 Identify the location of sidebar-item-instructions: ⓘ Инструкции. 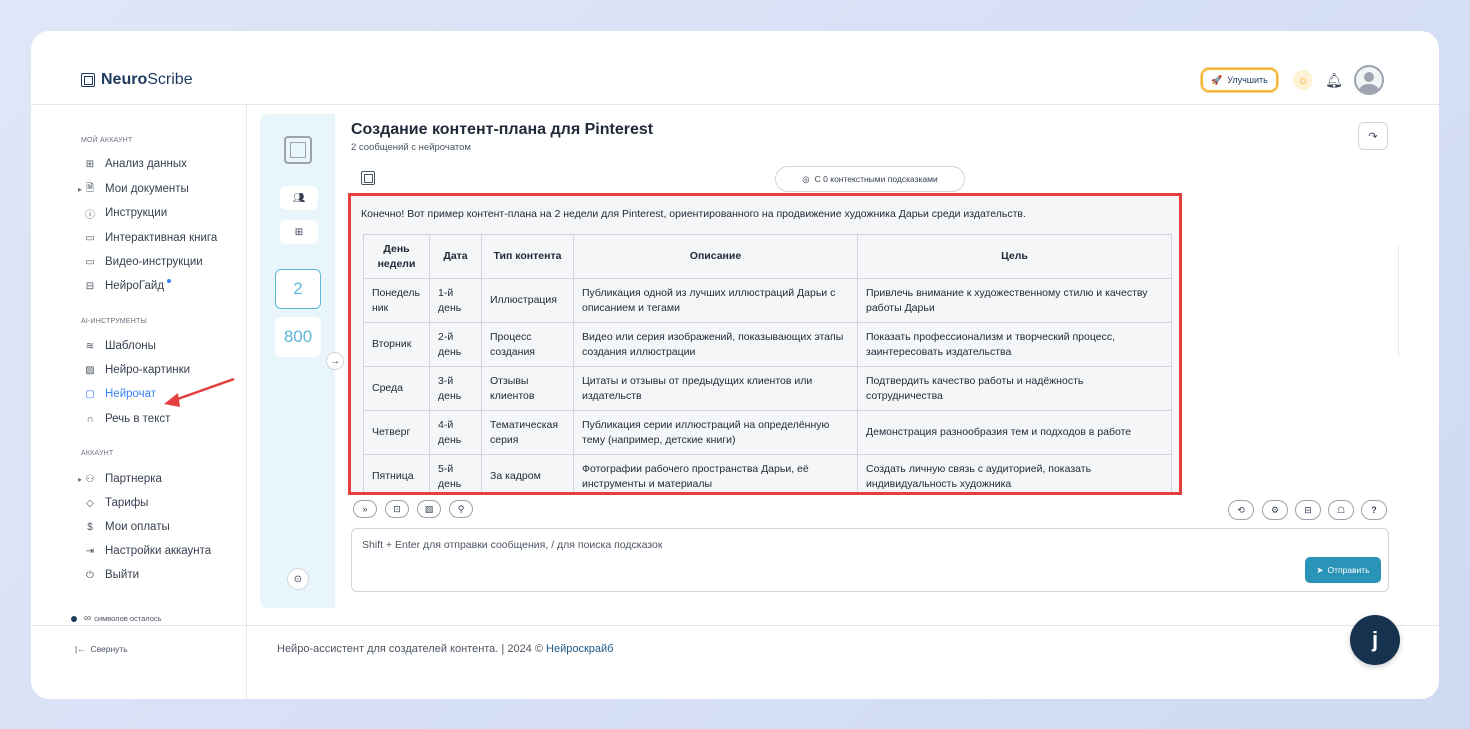
(125, 213).